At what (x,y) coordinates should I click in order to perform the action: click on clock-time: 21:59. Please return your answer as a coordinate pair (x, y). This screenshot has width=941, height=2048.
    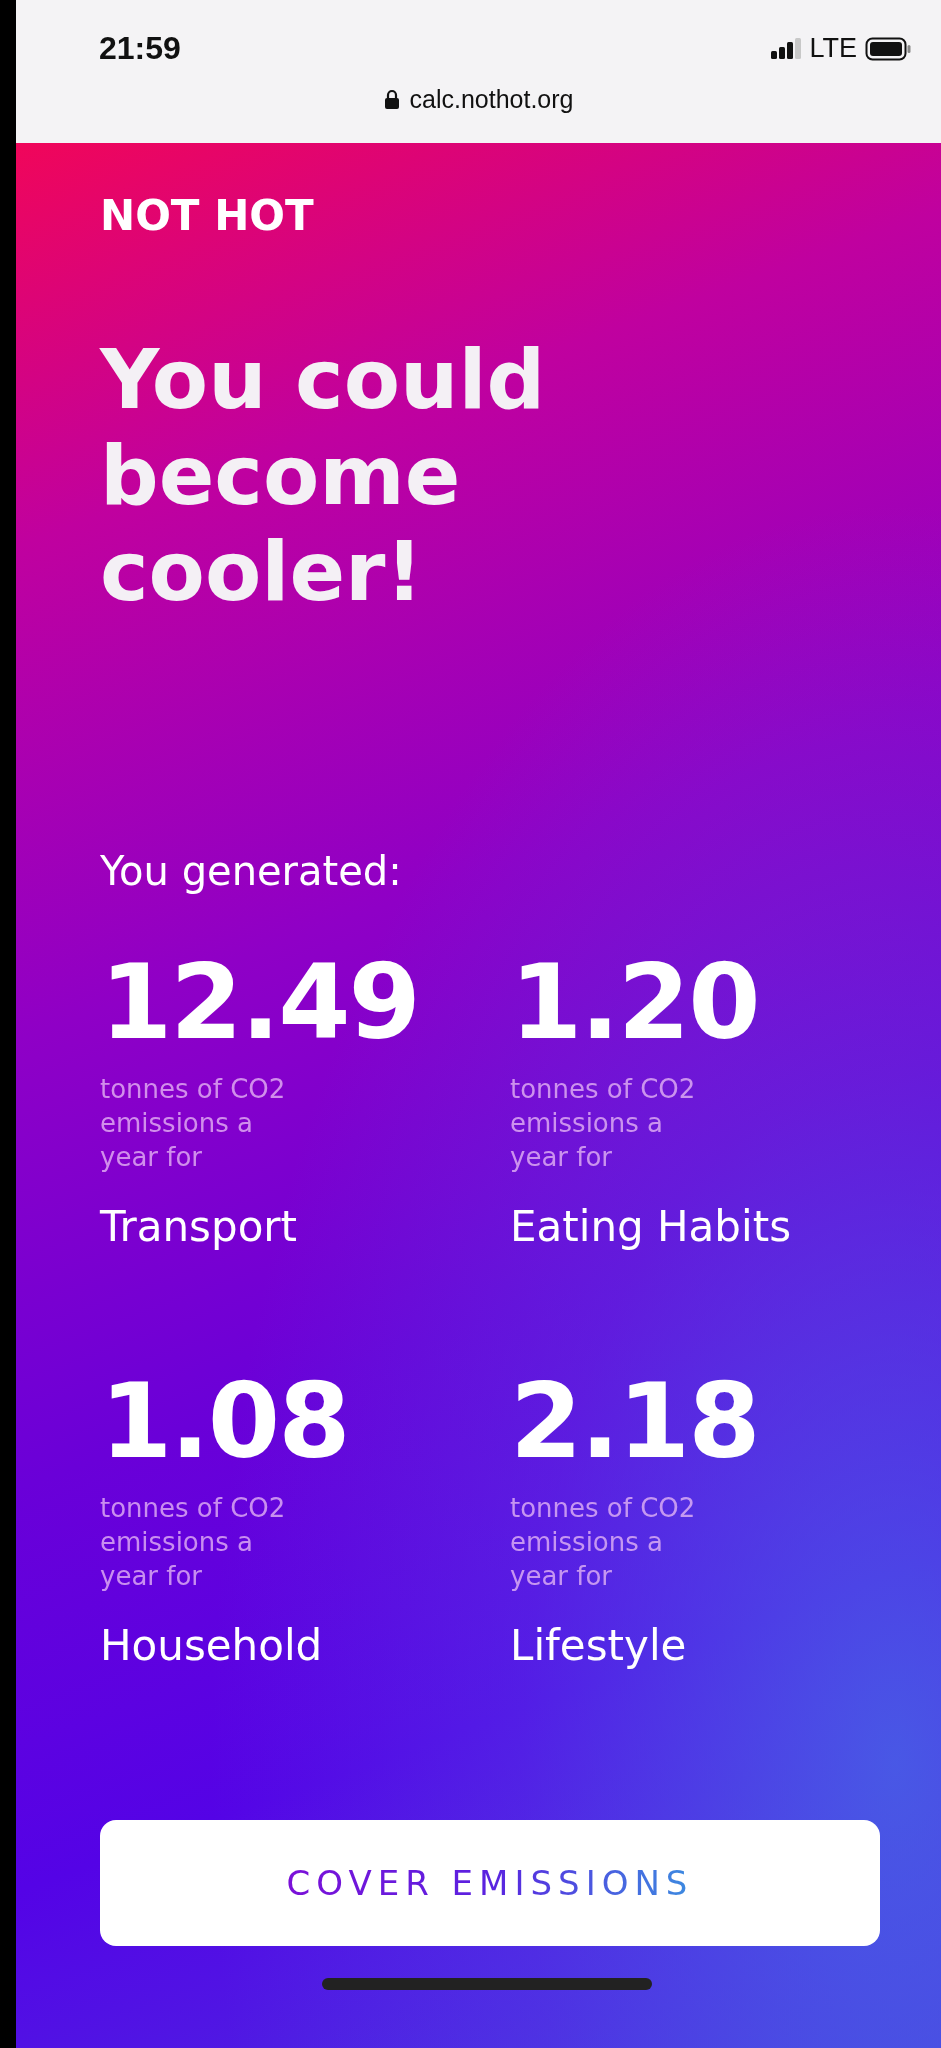
    Looking at the image, I should click on (140, 48).